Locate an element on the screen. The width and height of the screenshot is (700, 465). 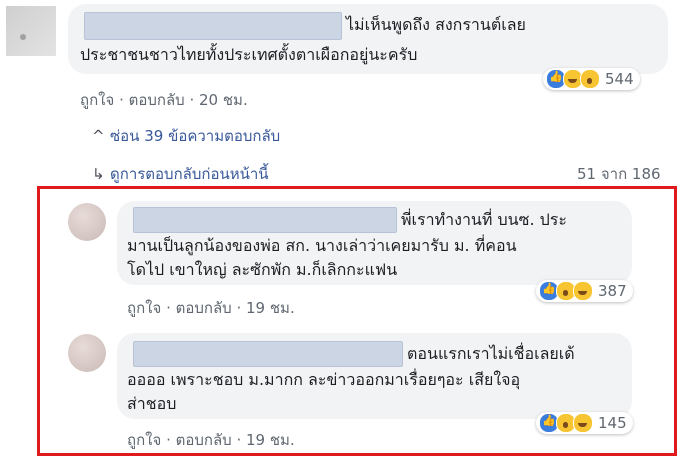
hide-replies-link: ^ ซ่อน 39 ข้อความตอบกลับ is located at coordinates (186, 136).